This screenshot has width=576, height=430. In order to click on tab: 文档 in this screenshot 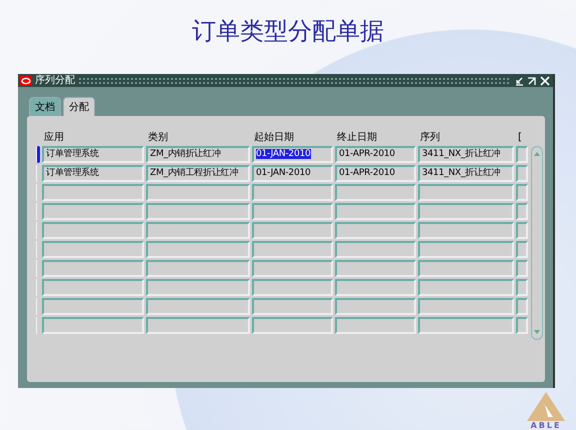, I will do `click(45, 106)`.